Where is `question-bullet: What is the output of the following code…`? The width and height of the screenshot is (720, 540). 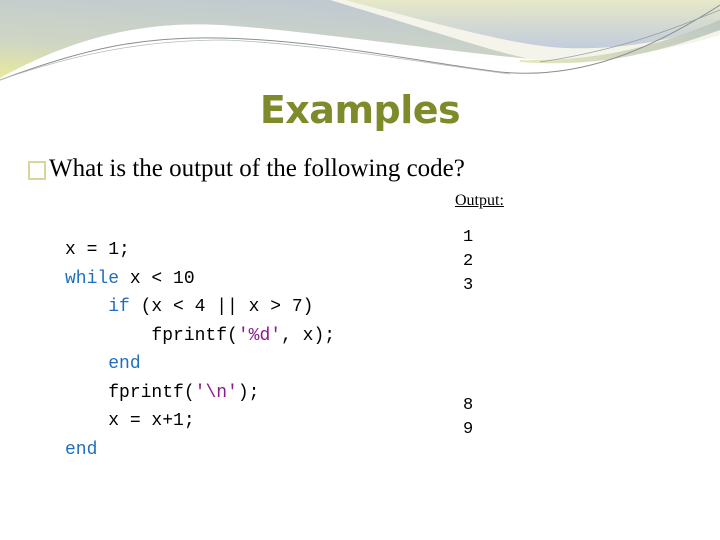
question-bullet: What is the output of the following code… is located at coordinates (246, 169).